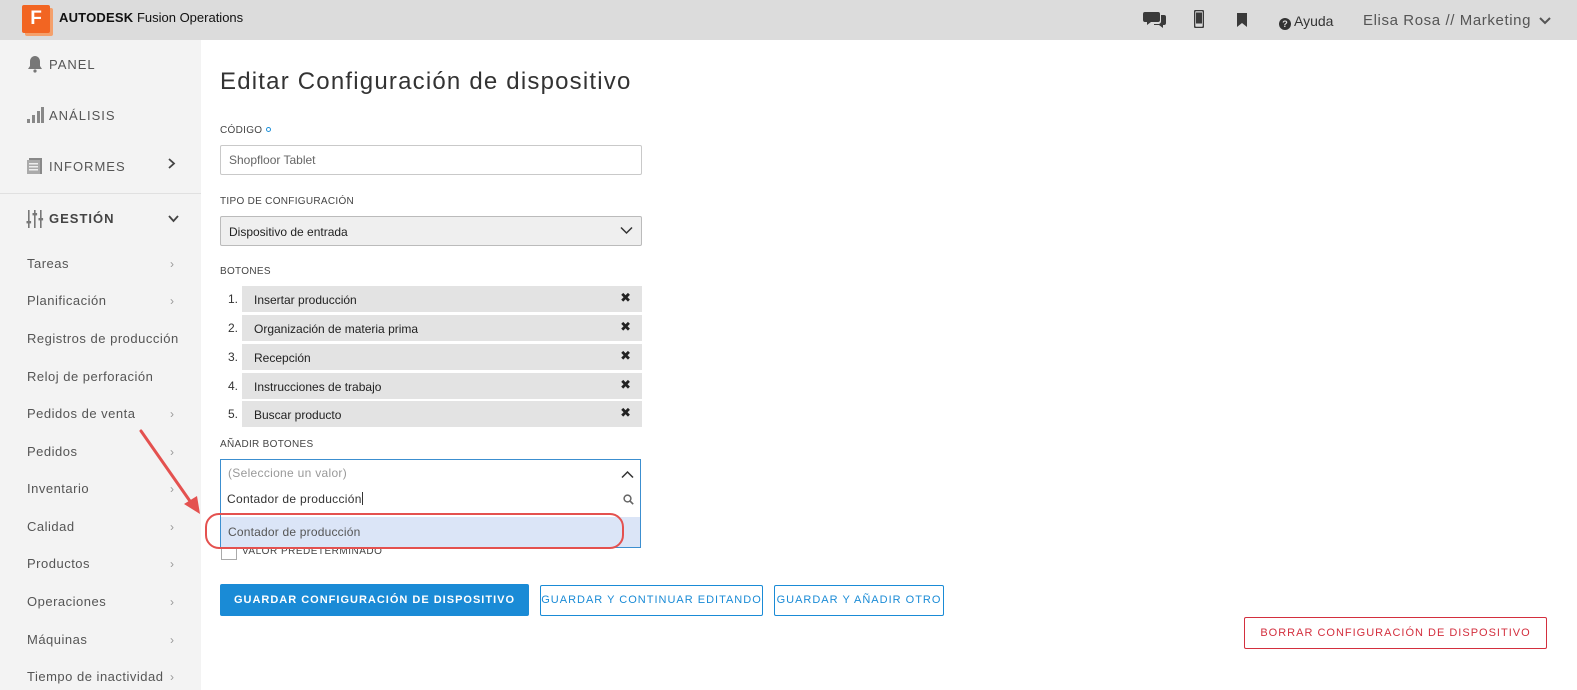 The width and height of the screenshot is (1577, 690). I want to click on sliders-icon, so click(35, 218).